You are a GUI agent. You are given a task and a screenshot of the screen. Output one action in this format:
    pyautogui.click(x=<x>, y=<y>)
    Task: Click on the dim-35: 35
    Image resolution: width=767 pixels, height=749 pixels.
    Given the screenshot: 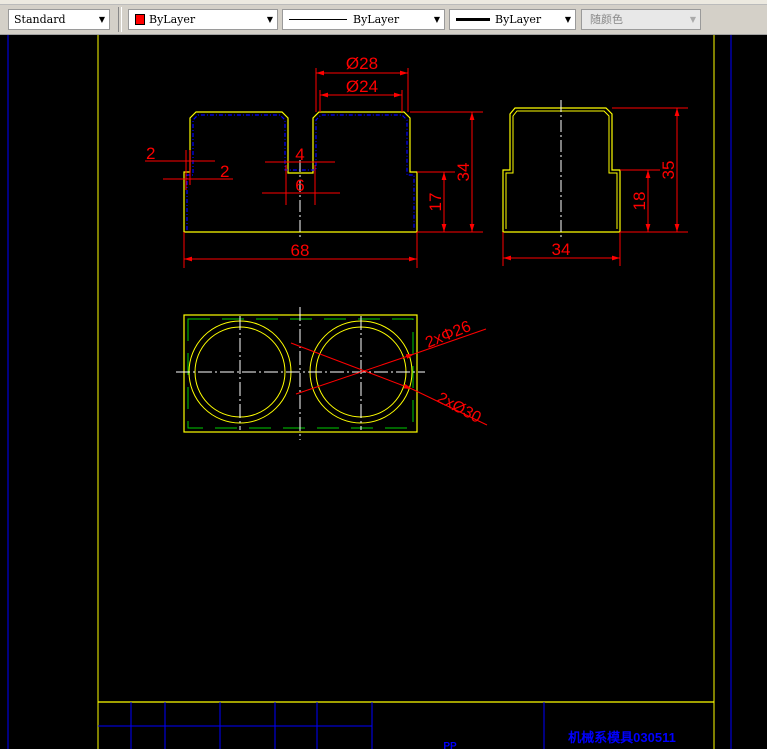 What is the action you would take?
    pyautogui.click(x=668, y=170)
    